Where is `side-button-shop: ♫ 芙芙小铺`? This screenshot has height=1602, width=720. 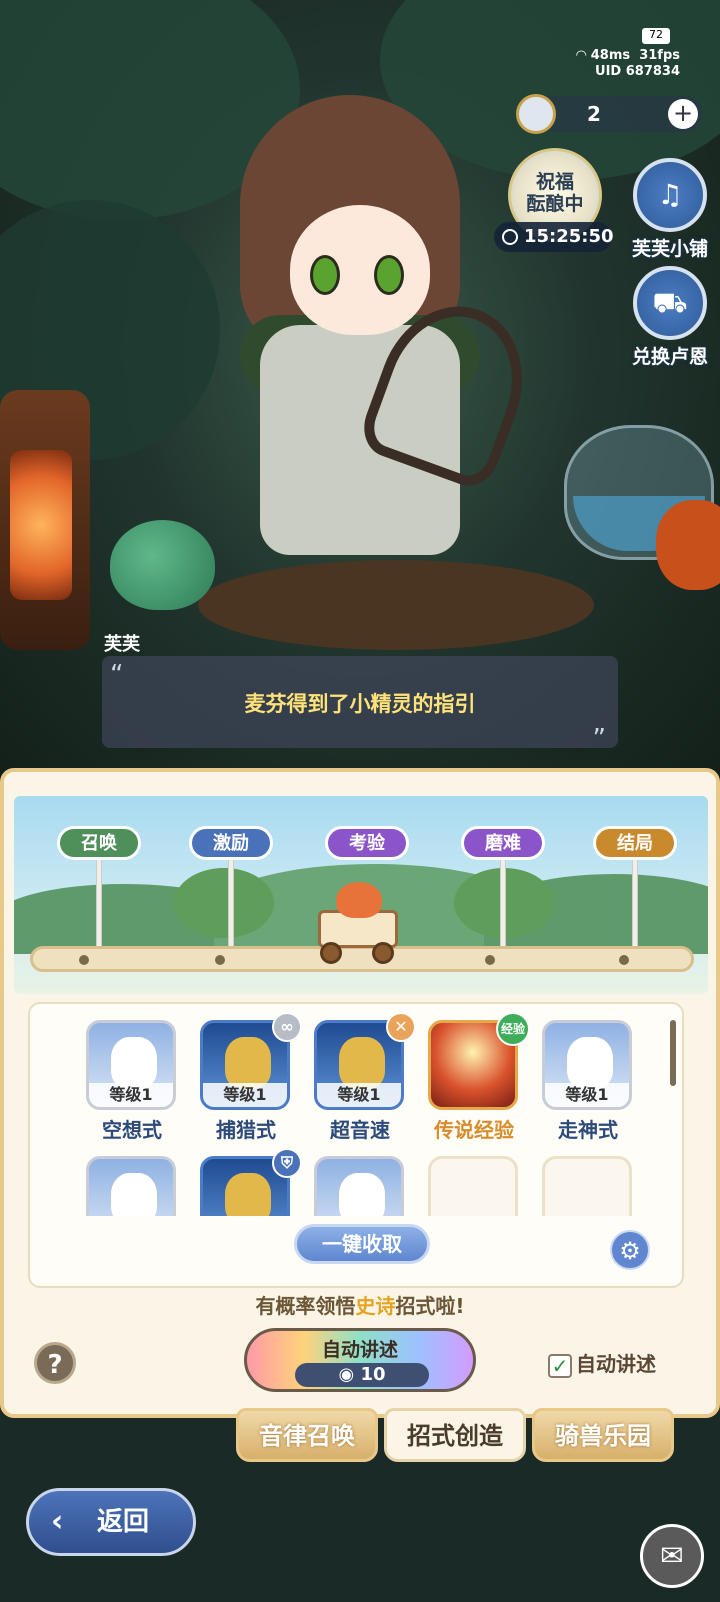 side-button-shop: ♫ 芙芙小铺 is located at coordinates (670, 209).